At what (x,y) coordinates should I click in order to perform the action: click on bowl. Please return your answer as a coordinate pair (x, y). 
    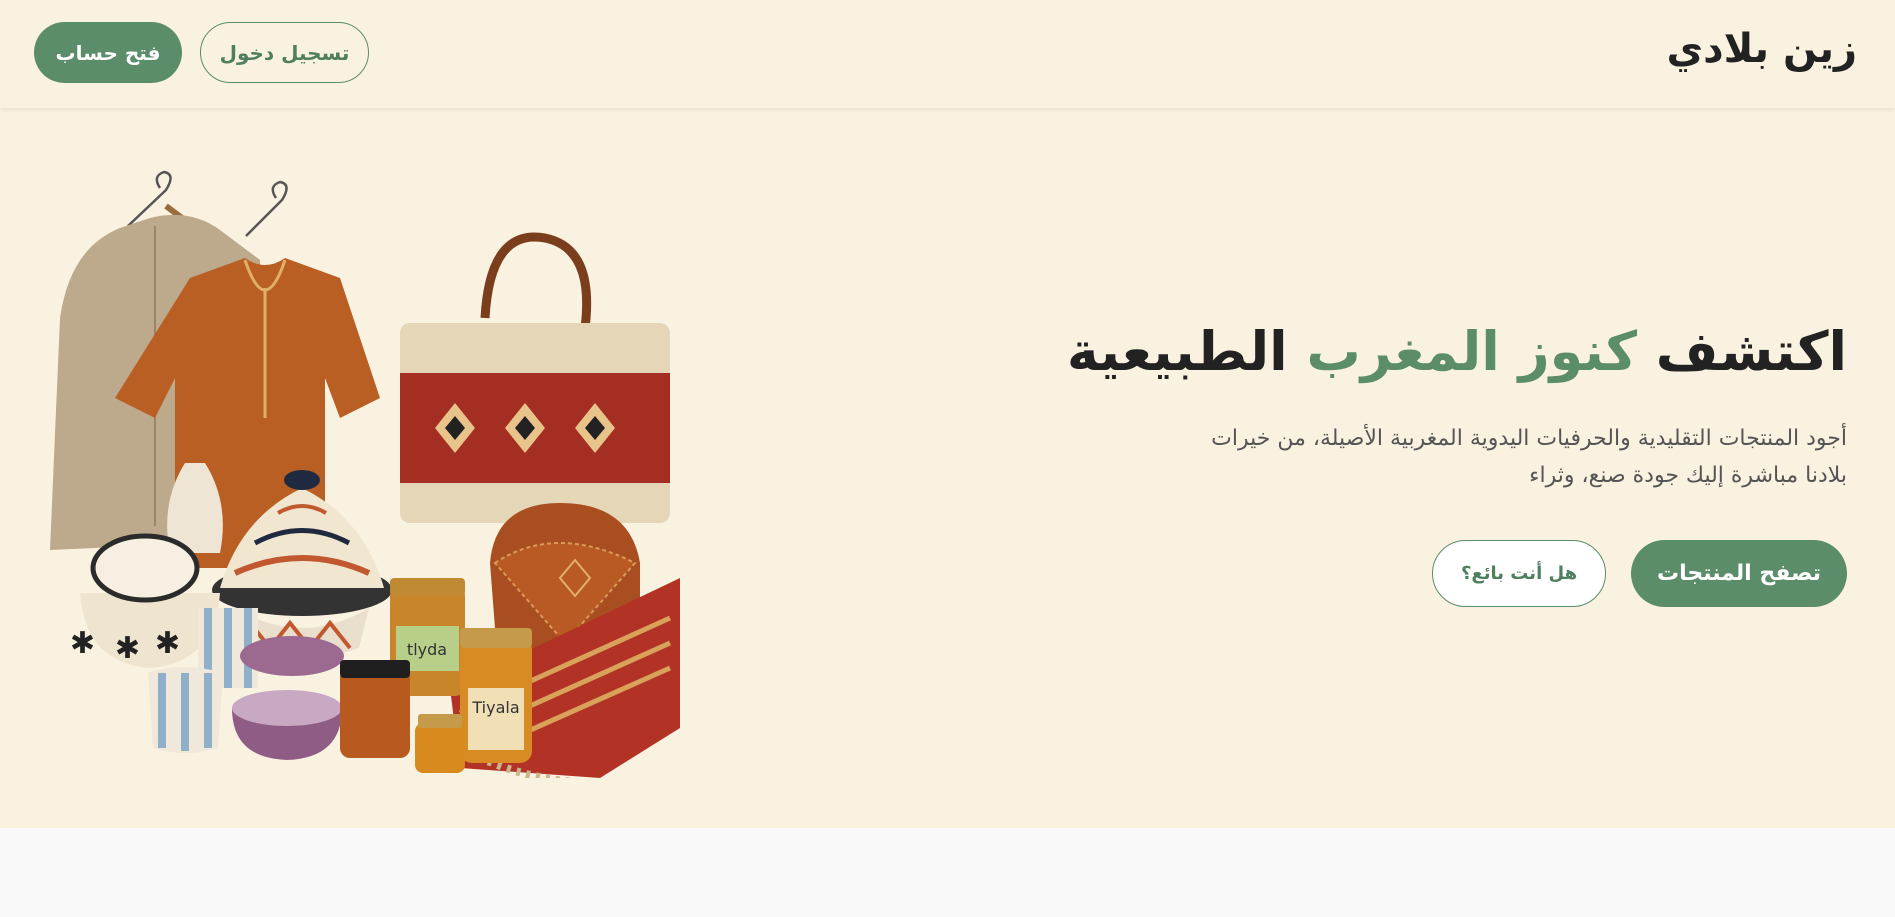
    Looking at the image, I should click on (145, 568).